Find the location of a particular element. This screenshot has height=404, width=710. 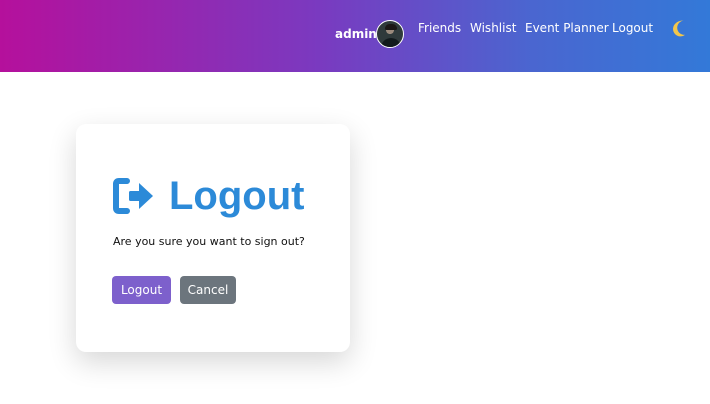

avatar-shoulders is located at coordinates (391, 42).